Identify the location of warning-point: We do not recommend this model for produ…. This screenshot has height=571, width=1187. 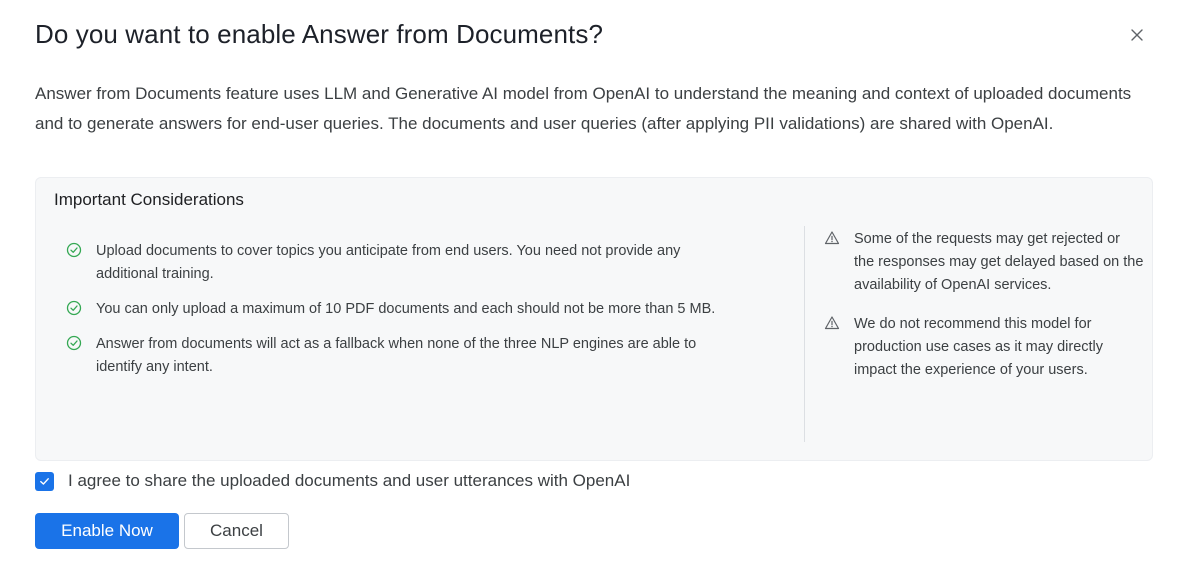
(984, 347).